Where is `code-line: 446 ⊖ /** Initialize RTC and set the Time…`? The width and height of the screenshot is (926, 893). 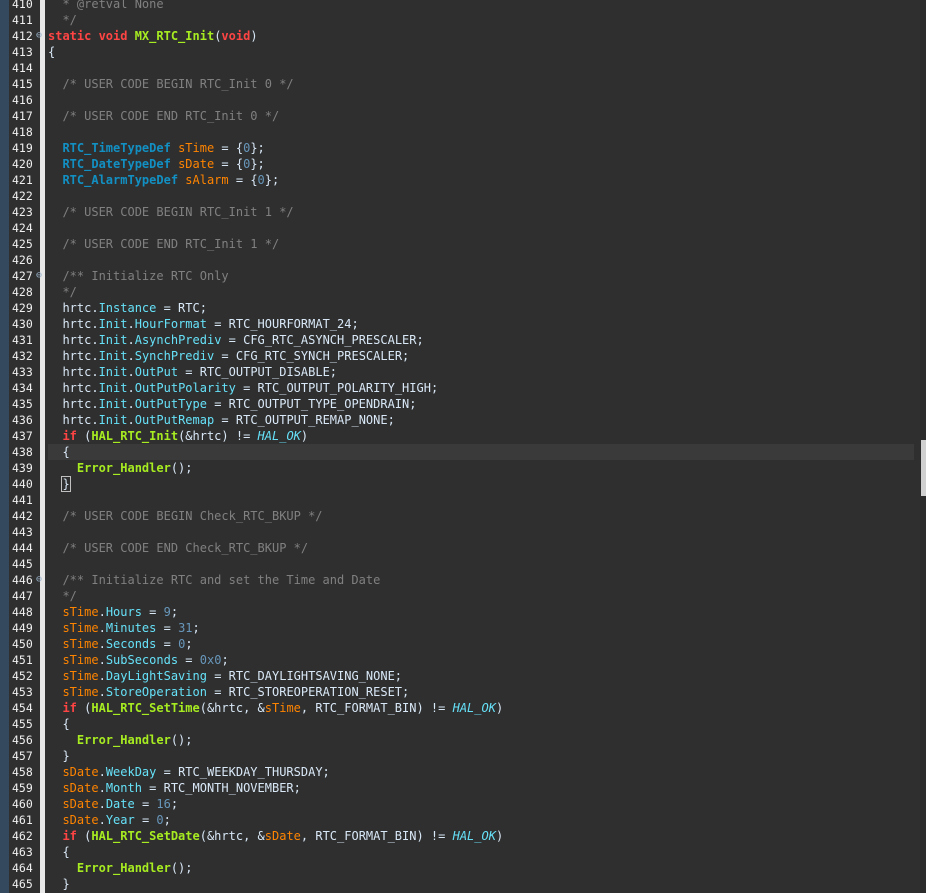
code-line: 446 ⊖ /** Initialize RTC and set the Time… is located at coordinates (463, 580).